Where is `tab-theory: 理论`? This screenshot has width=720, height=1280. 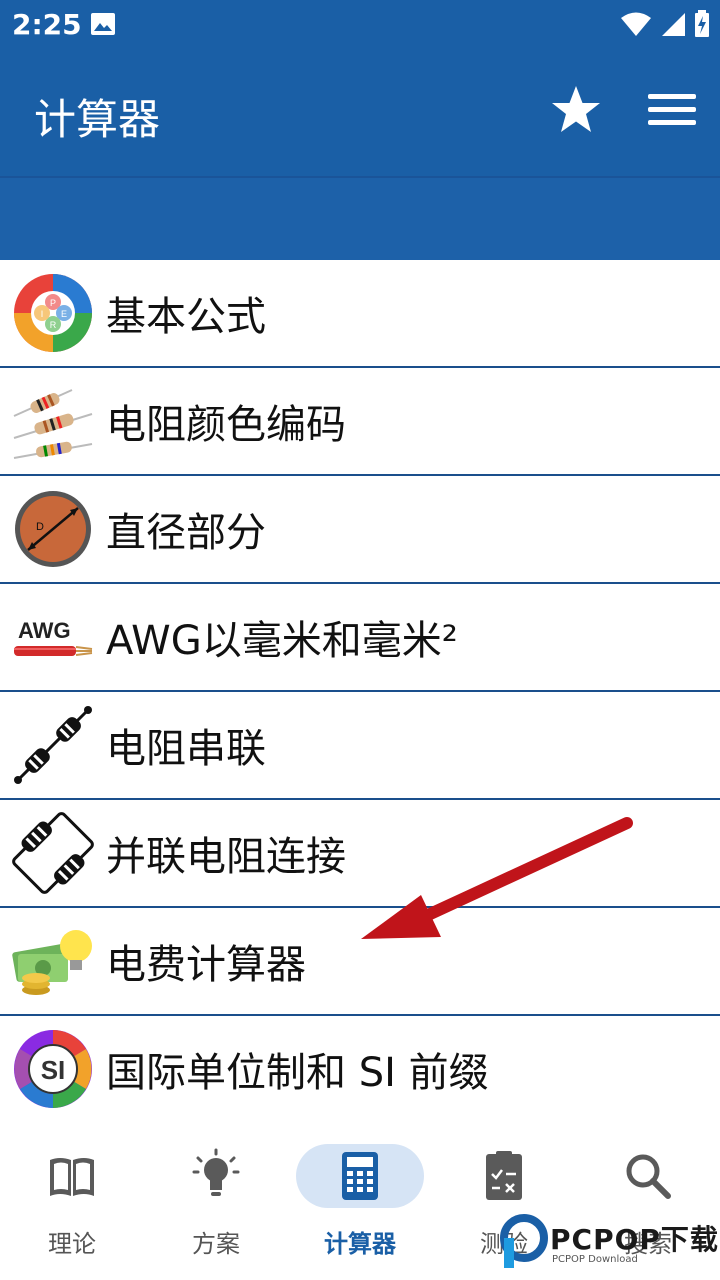
tab-theory: 理论 is located at coordinates (72, 1202).